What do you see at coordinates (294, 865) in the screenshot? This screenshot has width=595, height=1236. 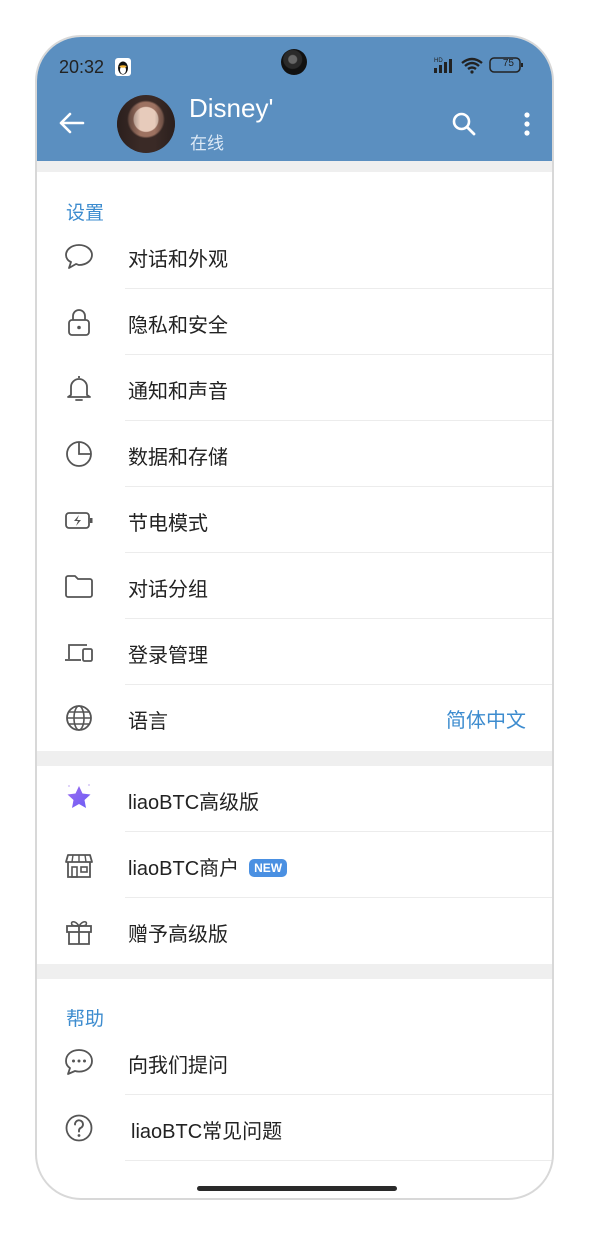 I see `business-item: liaoBTC商户 NEW` at bounding box center [294, 865].